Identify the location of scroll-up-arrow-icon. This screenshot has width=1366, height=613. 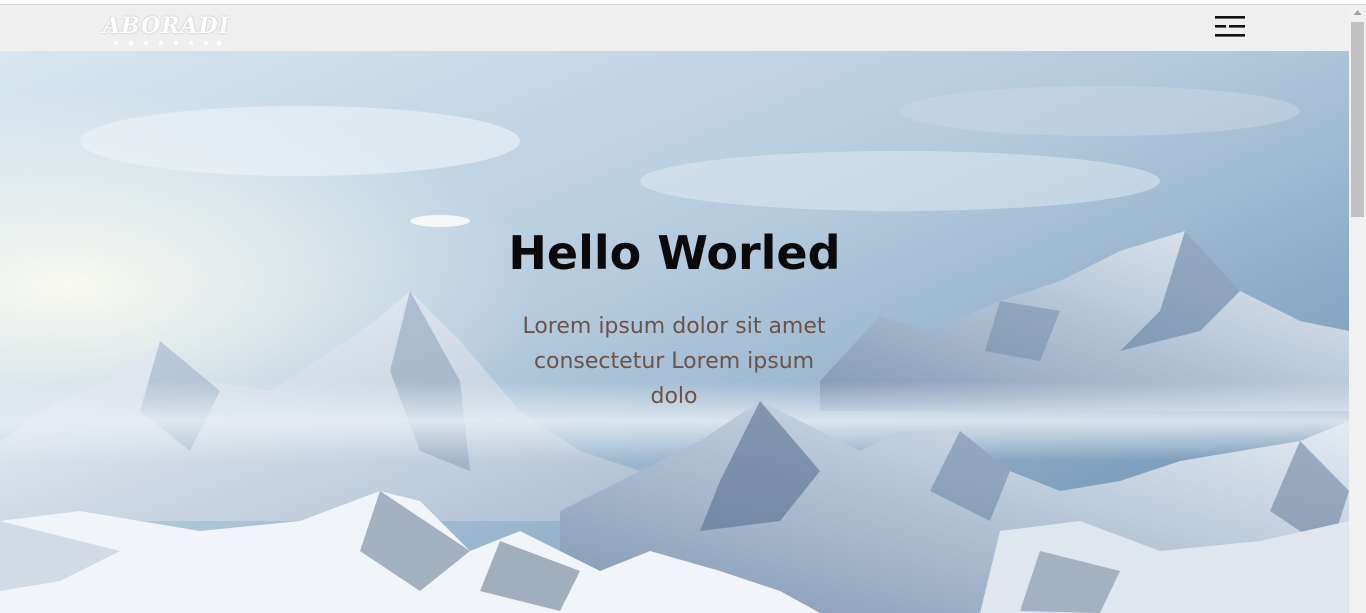
(1357, 13).